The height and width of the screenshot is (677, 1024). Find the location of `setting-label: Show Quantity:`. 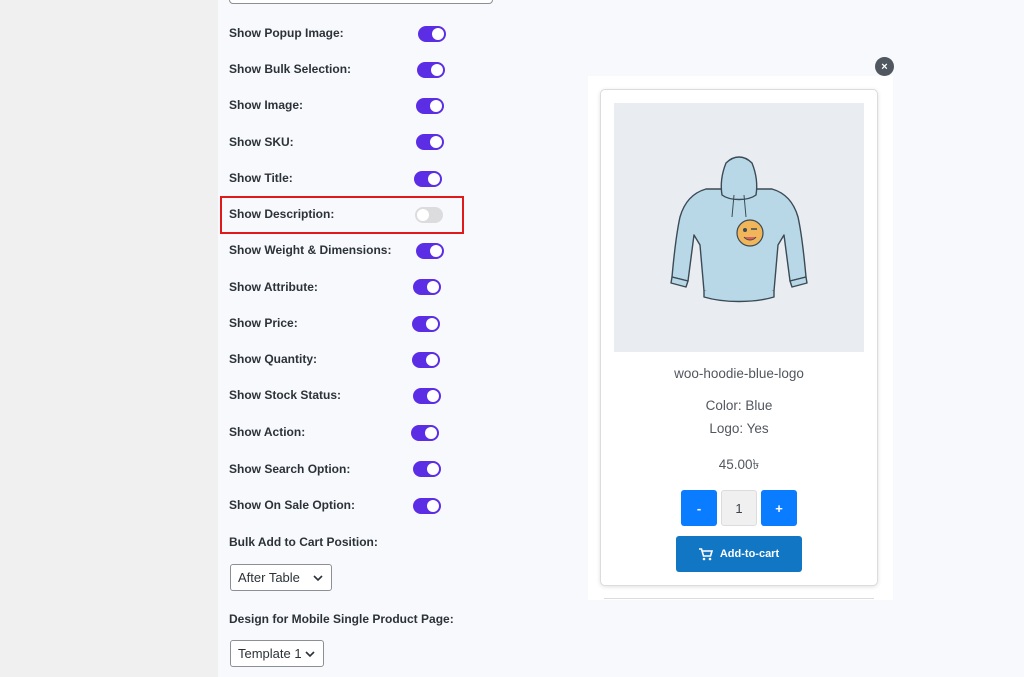

setting-label: Show Quantity: is located at coordinates (273, 359).